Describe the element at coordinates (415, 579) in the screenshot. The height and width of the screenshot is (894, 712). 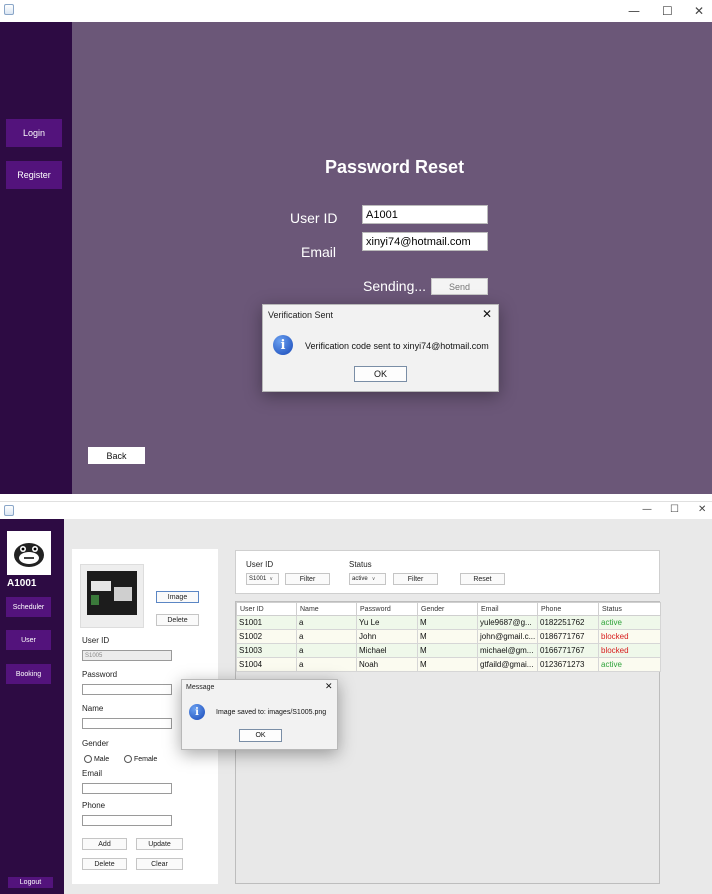
I see `filter-status-button: Filter` at that location.